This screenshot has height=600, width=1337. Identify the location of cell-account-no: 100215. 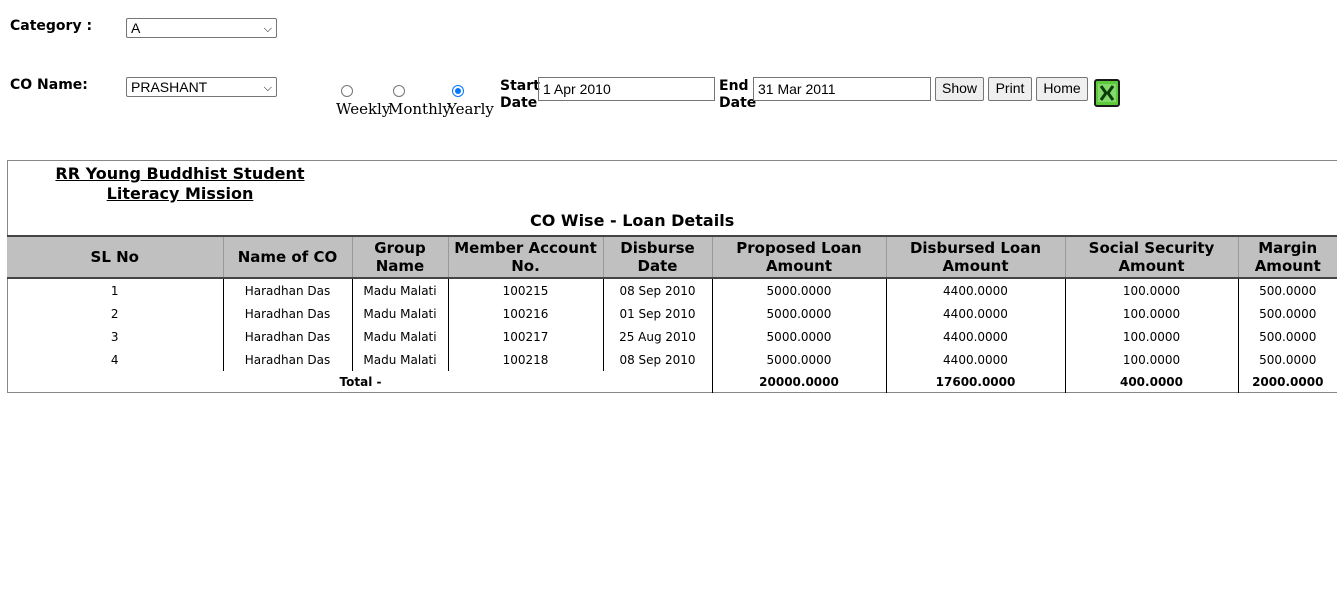
(525, 290).